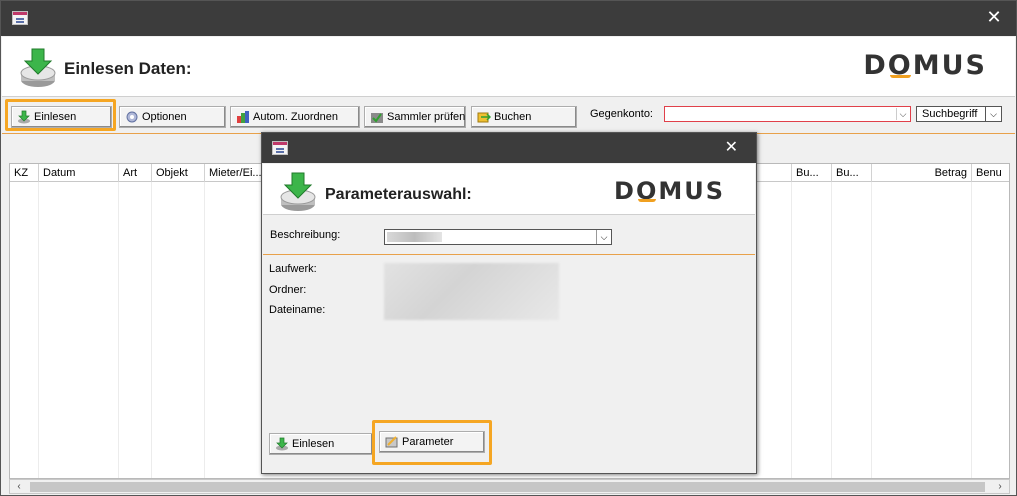  I want to click on check-folder-icon, so click(377, 118).